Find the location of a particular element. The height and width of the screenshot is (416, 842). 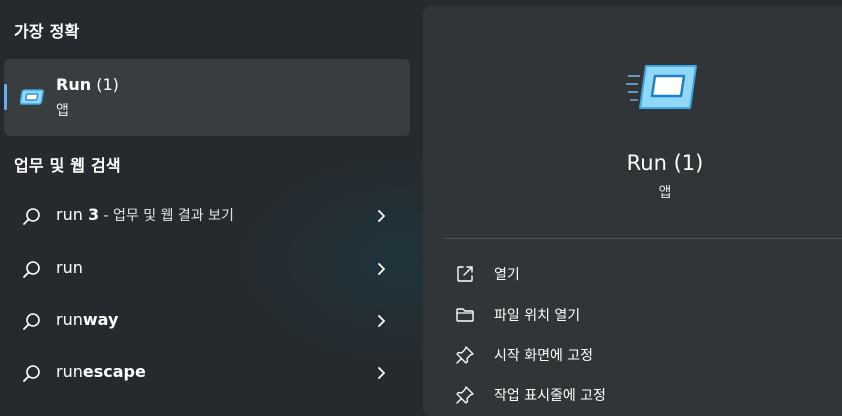

action-pin-to-start: 시작 화면에 고정 is located at coordinates (642, 355).